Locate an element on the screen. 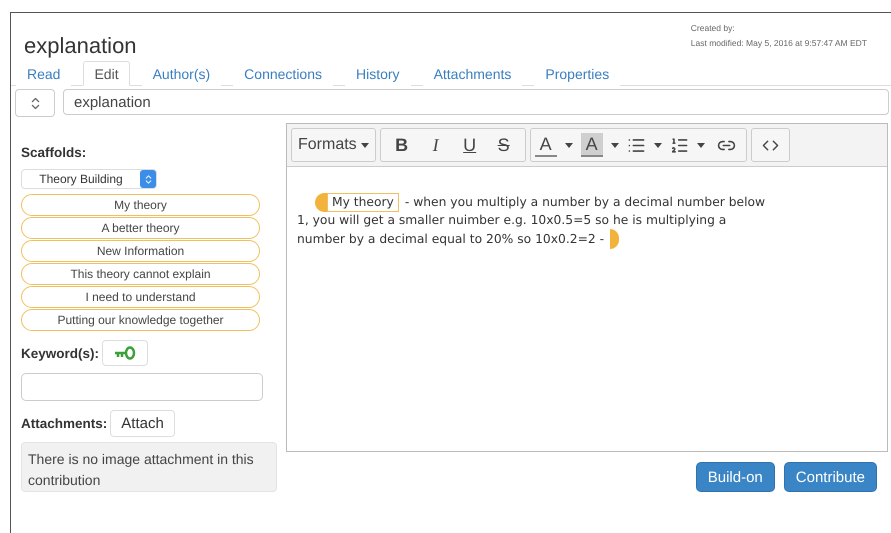 This screenshot has height=533, width=891. bold-button: B is located at coordinates (401, 145).